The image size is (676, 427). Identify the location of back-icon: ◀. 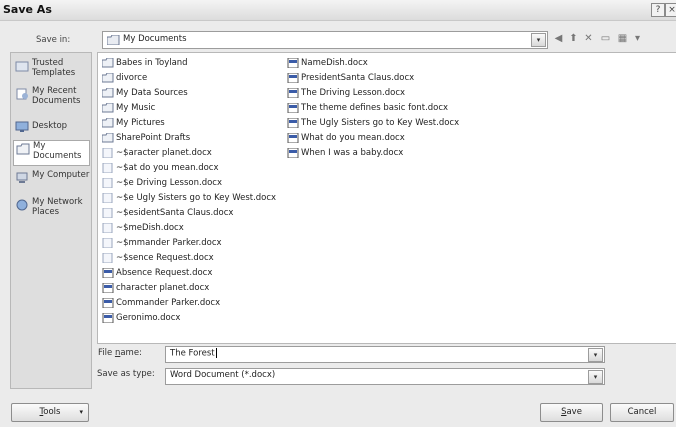
(558, 39).